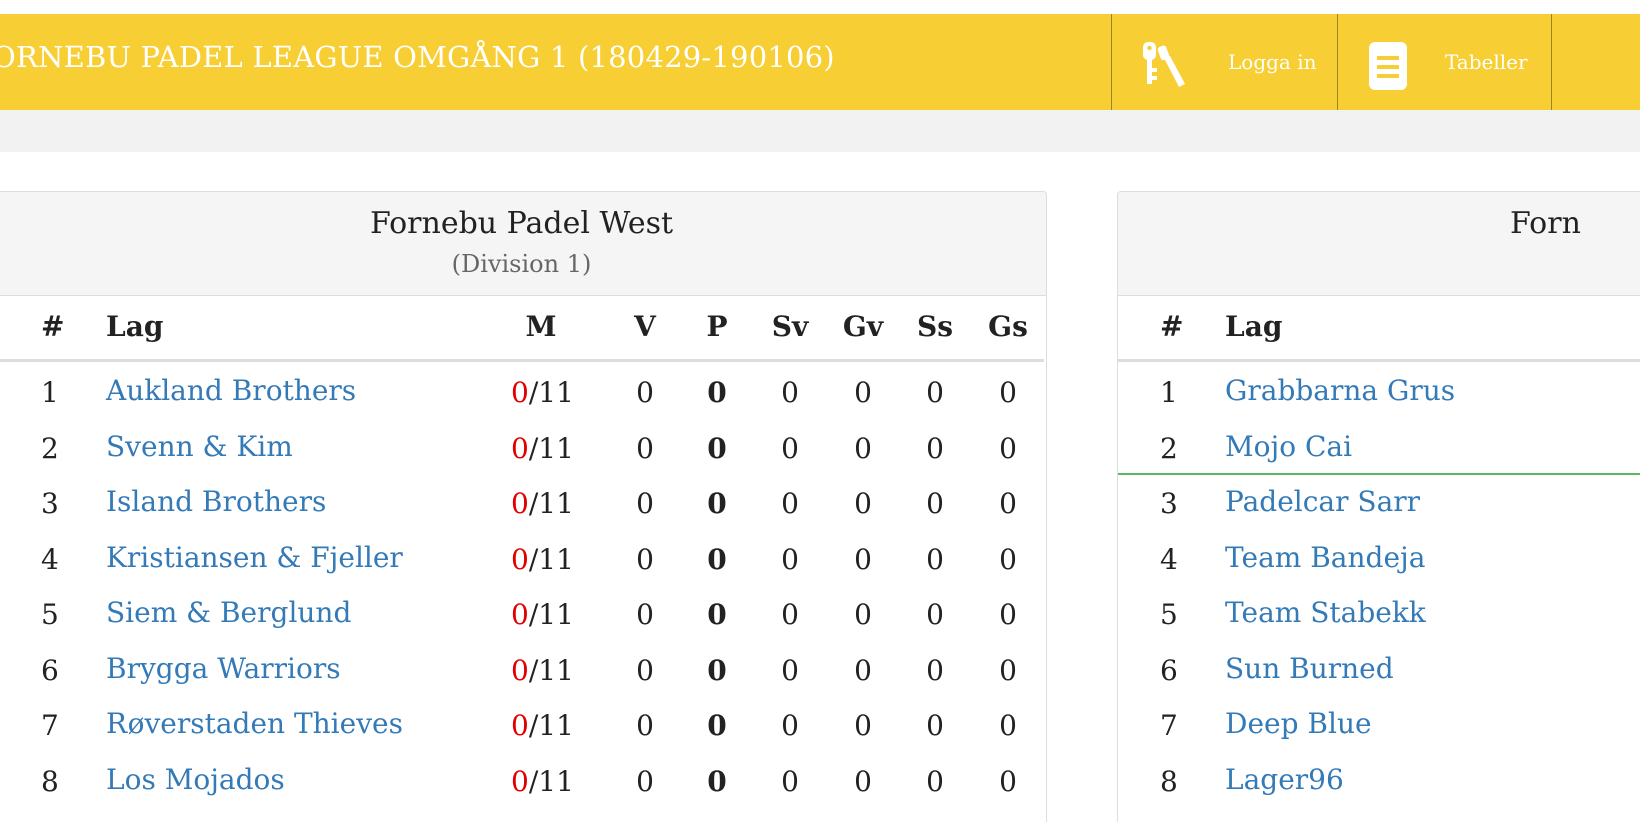  I want to click on col-header-v: V, so click(645, 326).